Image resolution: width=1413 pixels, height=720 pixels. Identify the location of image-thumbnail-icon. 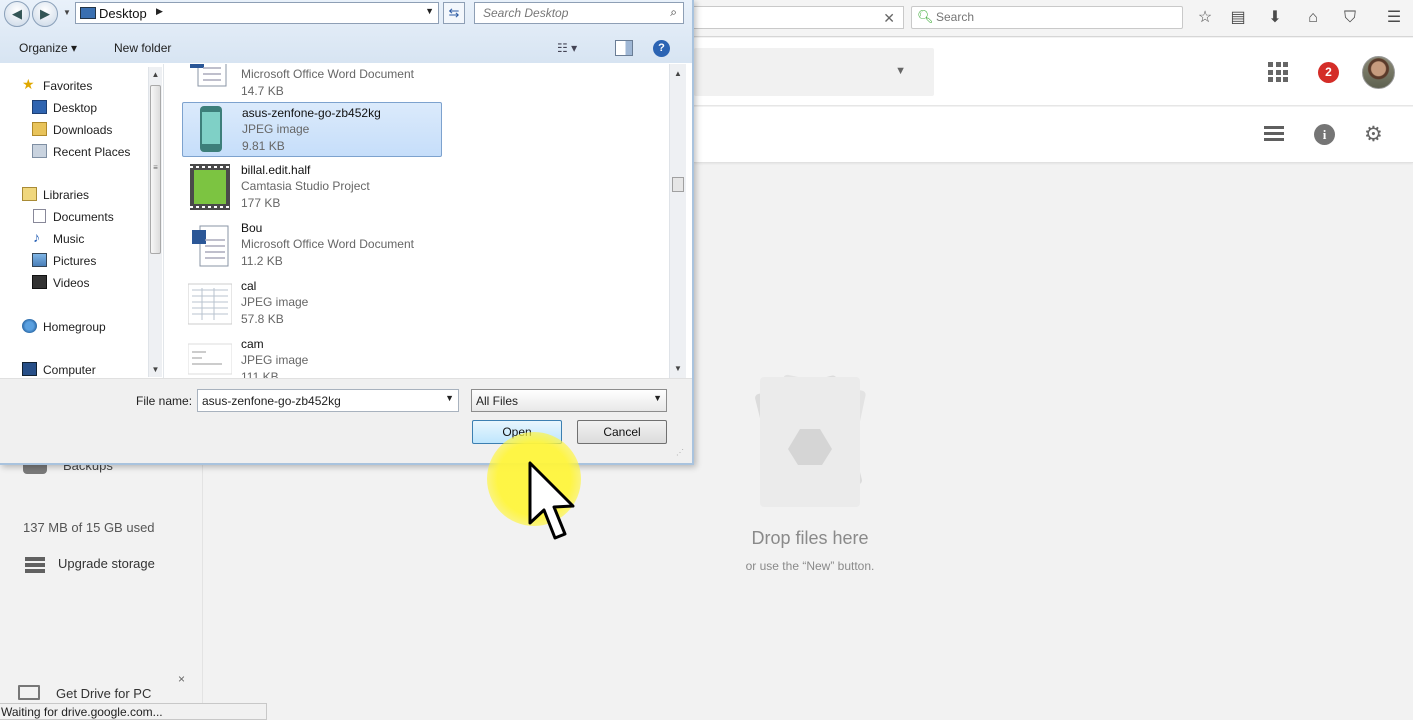
(210, 359).